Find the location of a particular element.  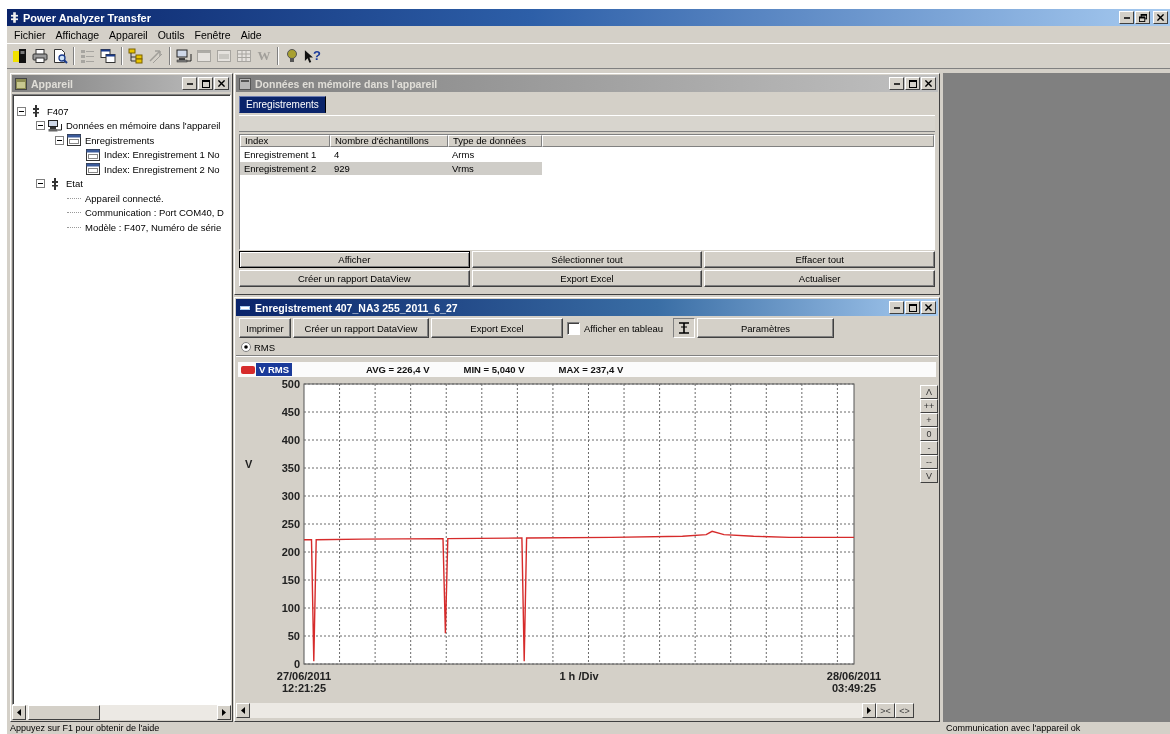

status-text: Communication avec l'appareil ok is located at coordinates (1013, 728).